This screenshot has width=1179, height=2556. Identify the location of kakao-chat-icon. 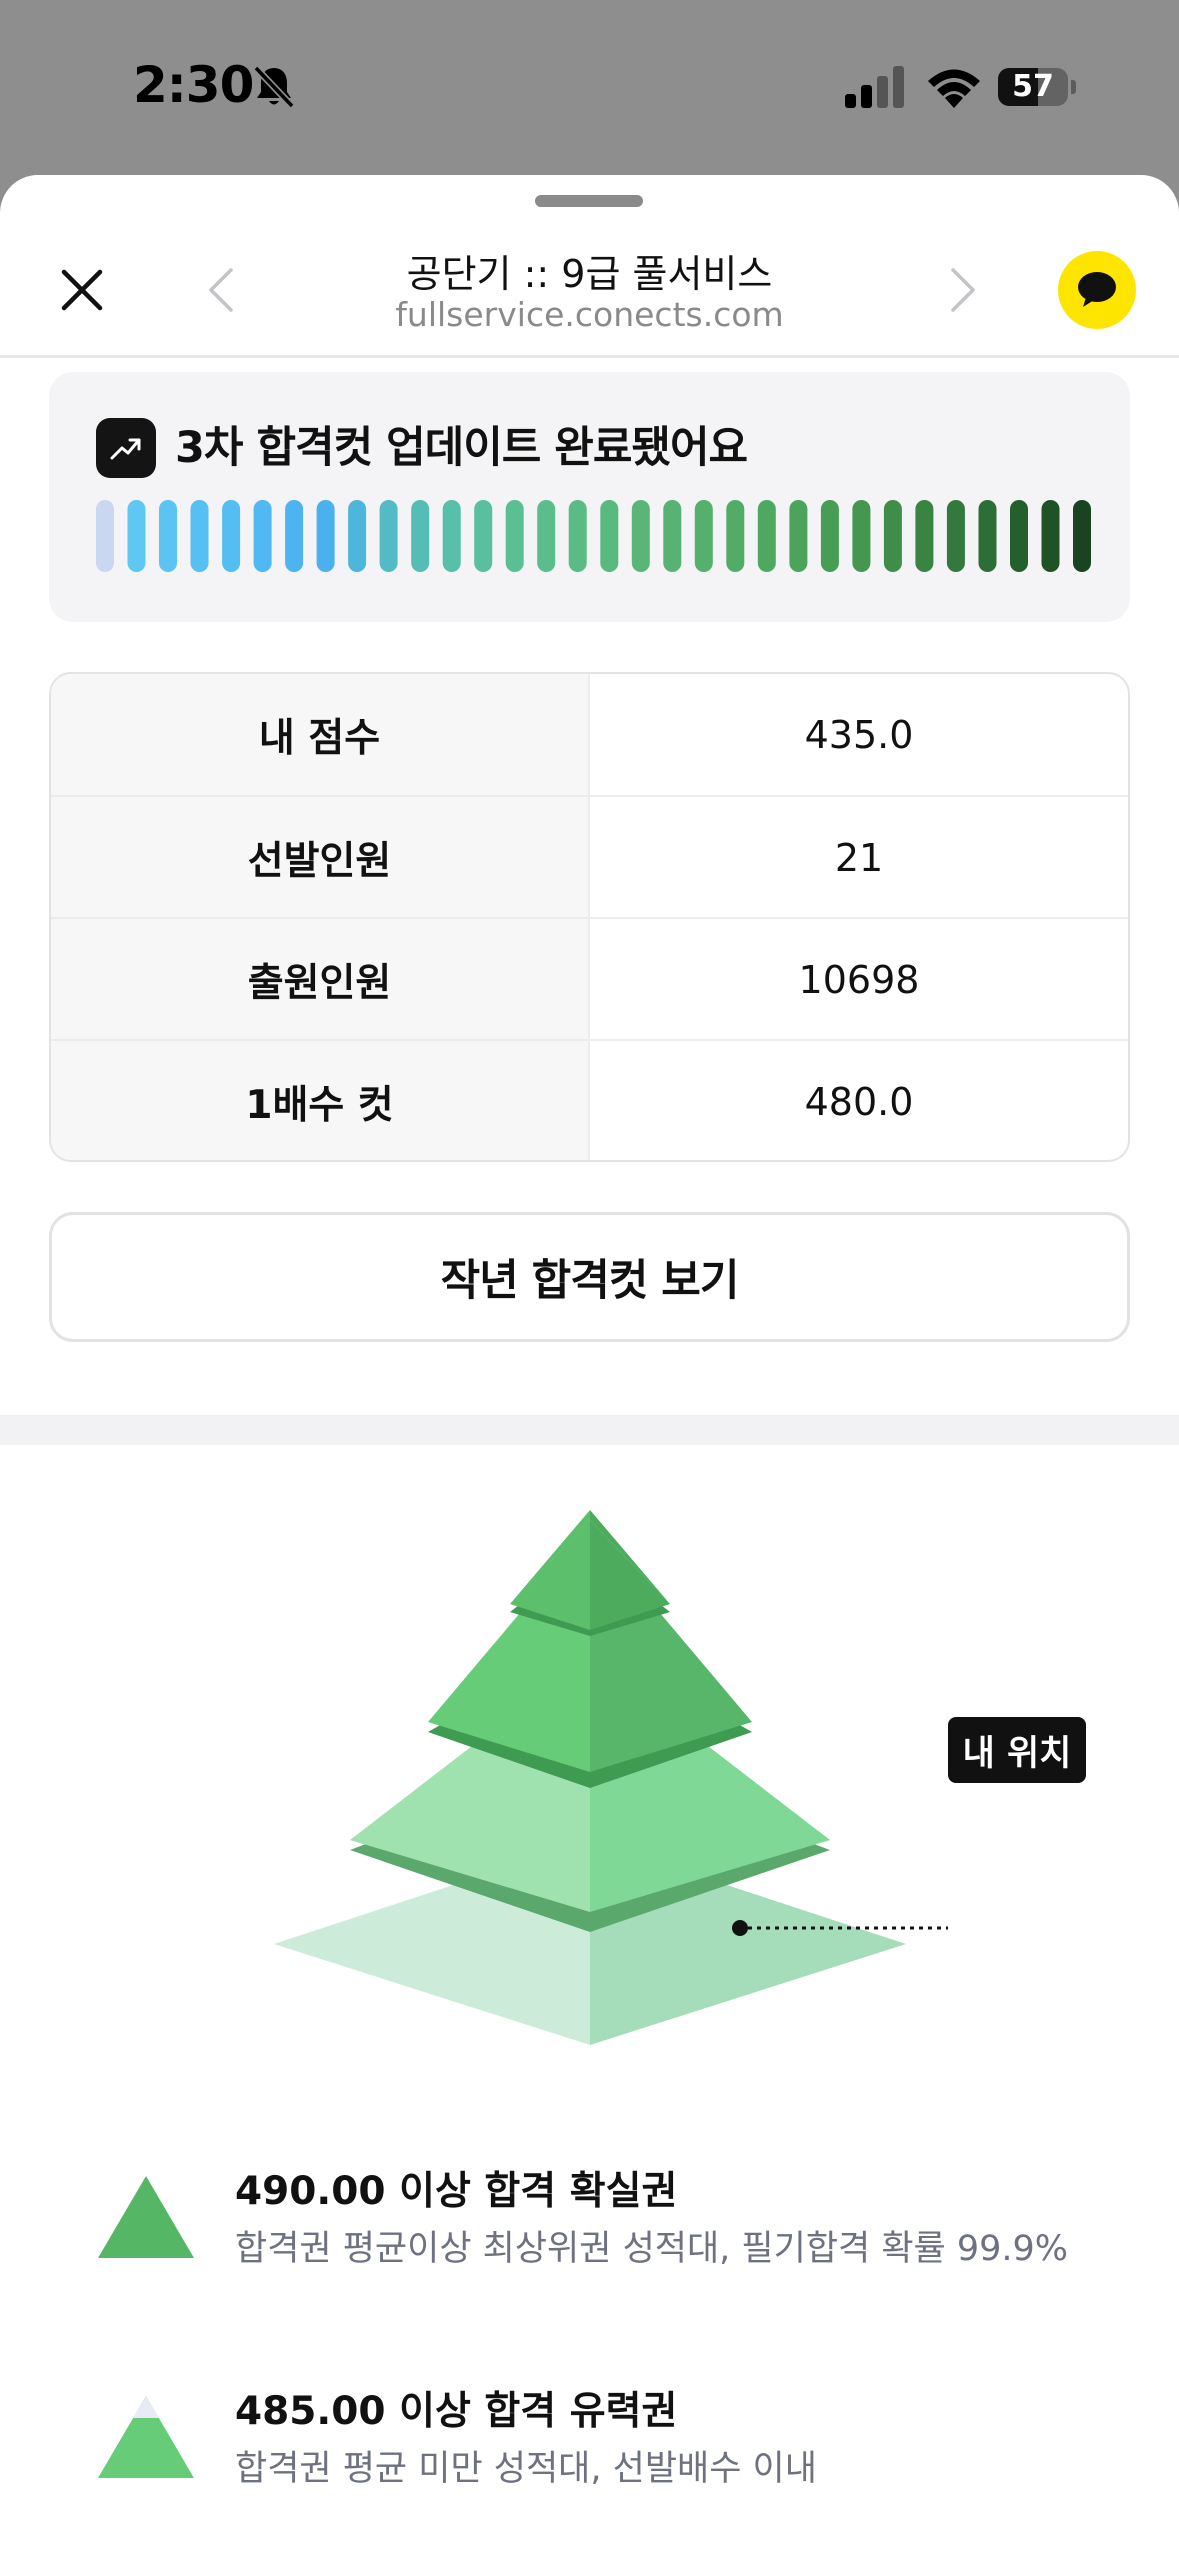
(1097, 289).